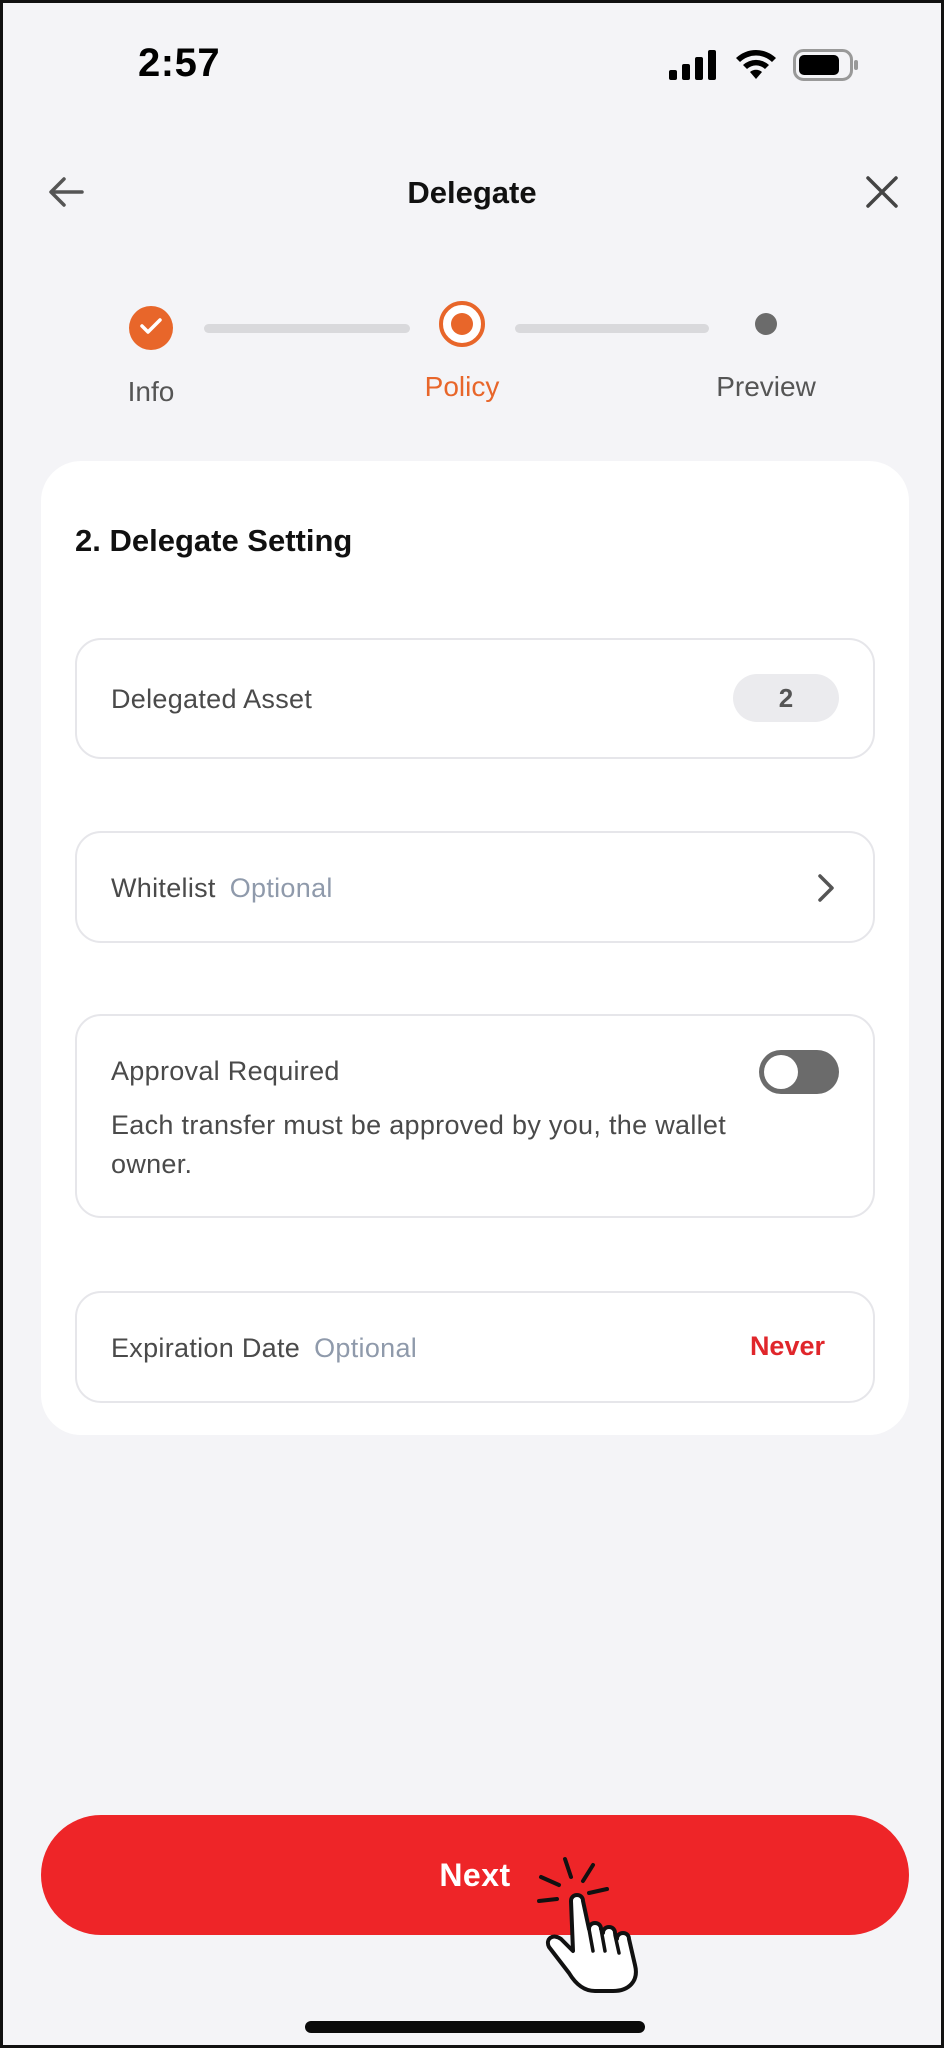 This screenshot has width=944, height=2048. I want to click on chevron-right-icon, so click(826, 890).